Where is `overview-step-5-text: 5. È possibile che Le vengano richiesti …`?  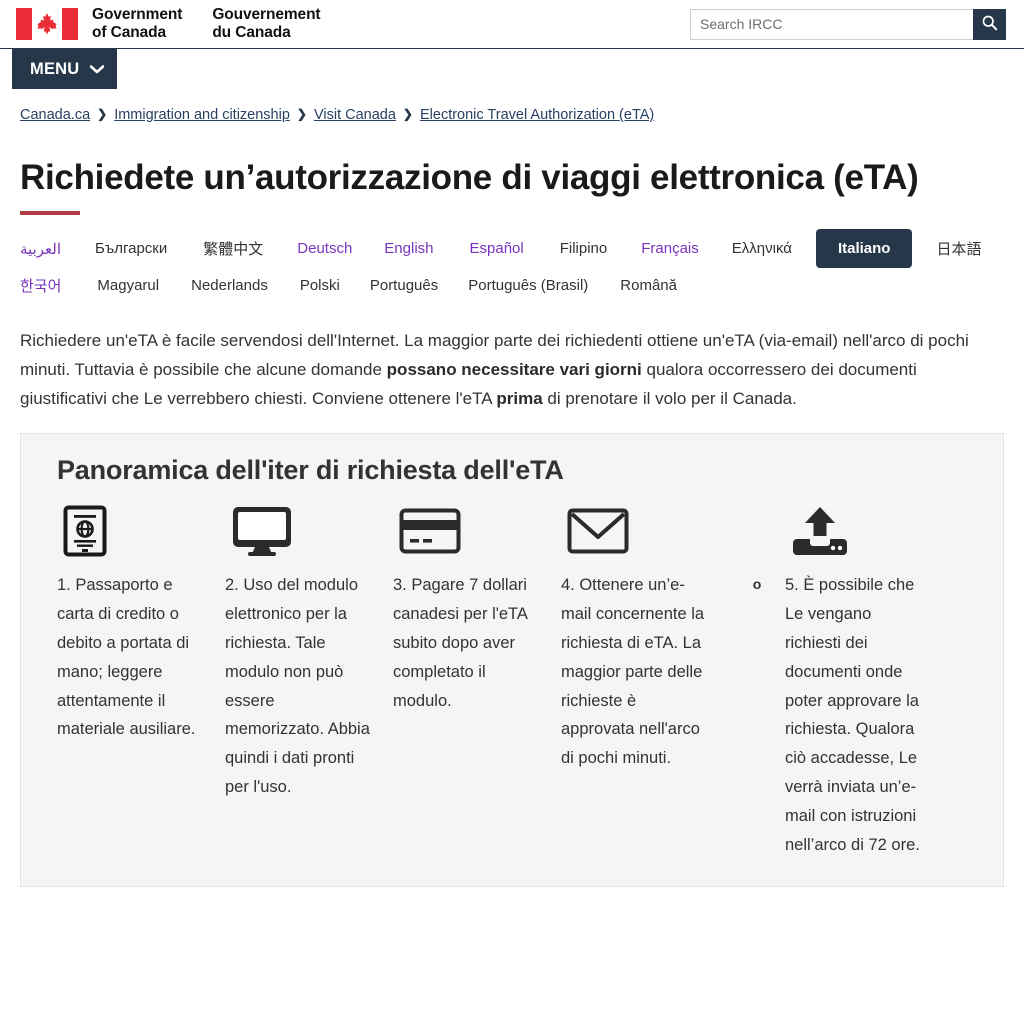
overview-step-5-text: 5. È possibile che Le vengano richiesti … is located at coordinates (852, 715).